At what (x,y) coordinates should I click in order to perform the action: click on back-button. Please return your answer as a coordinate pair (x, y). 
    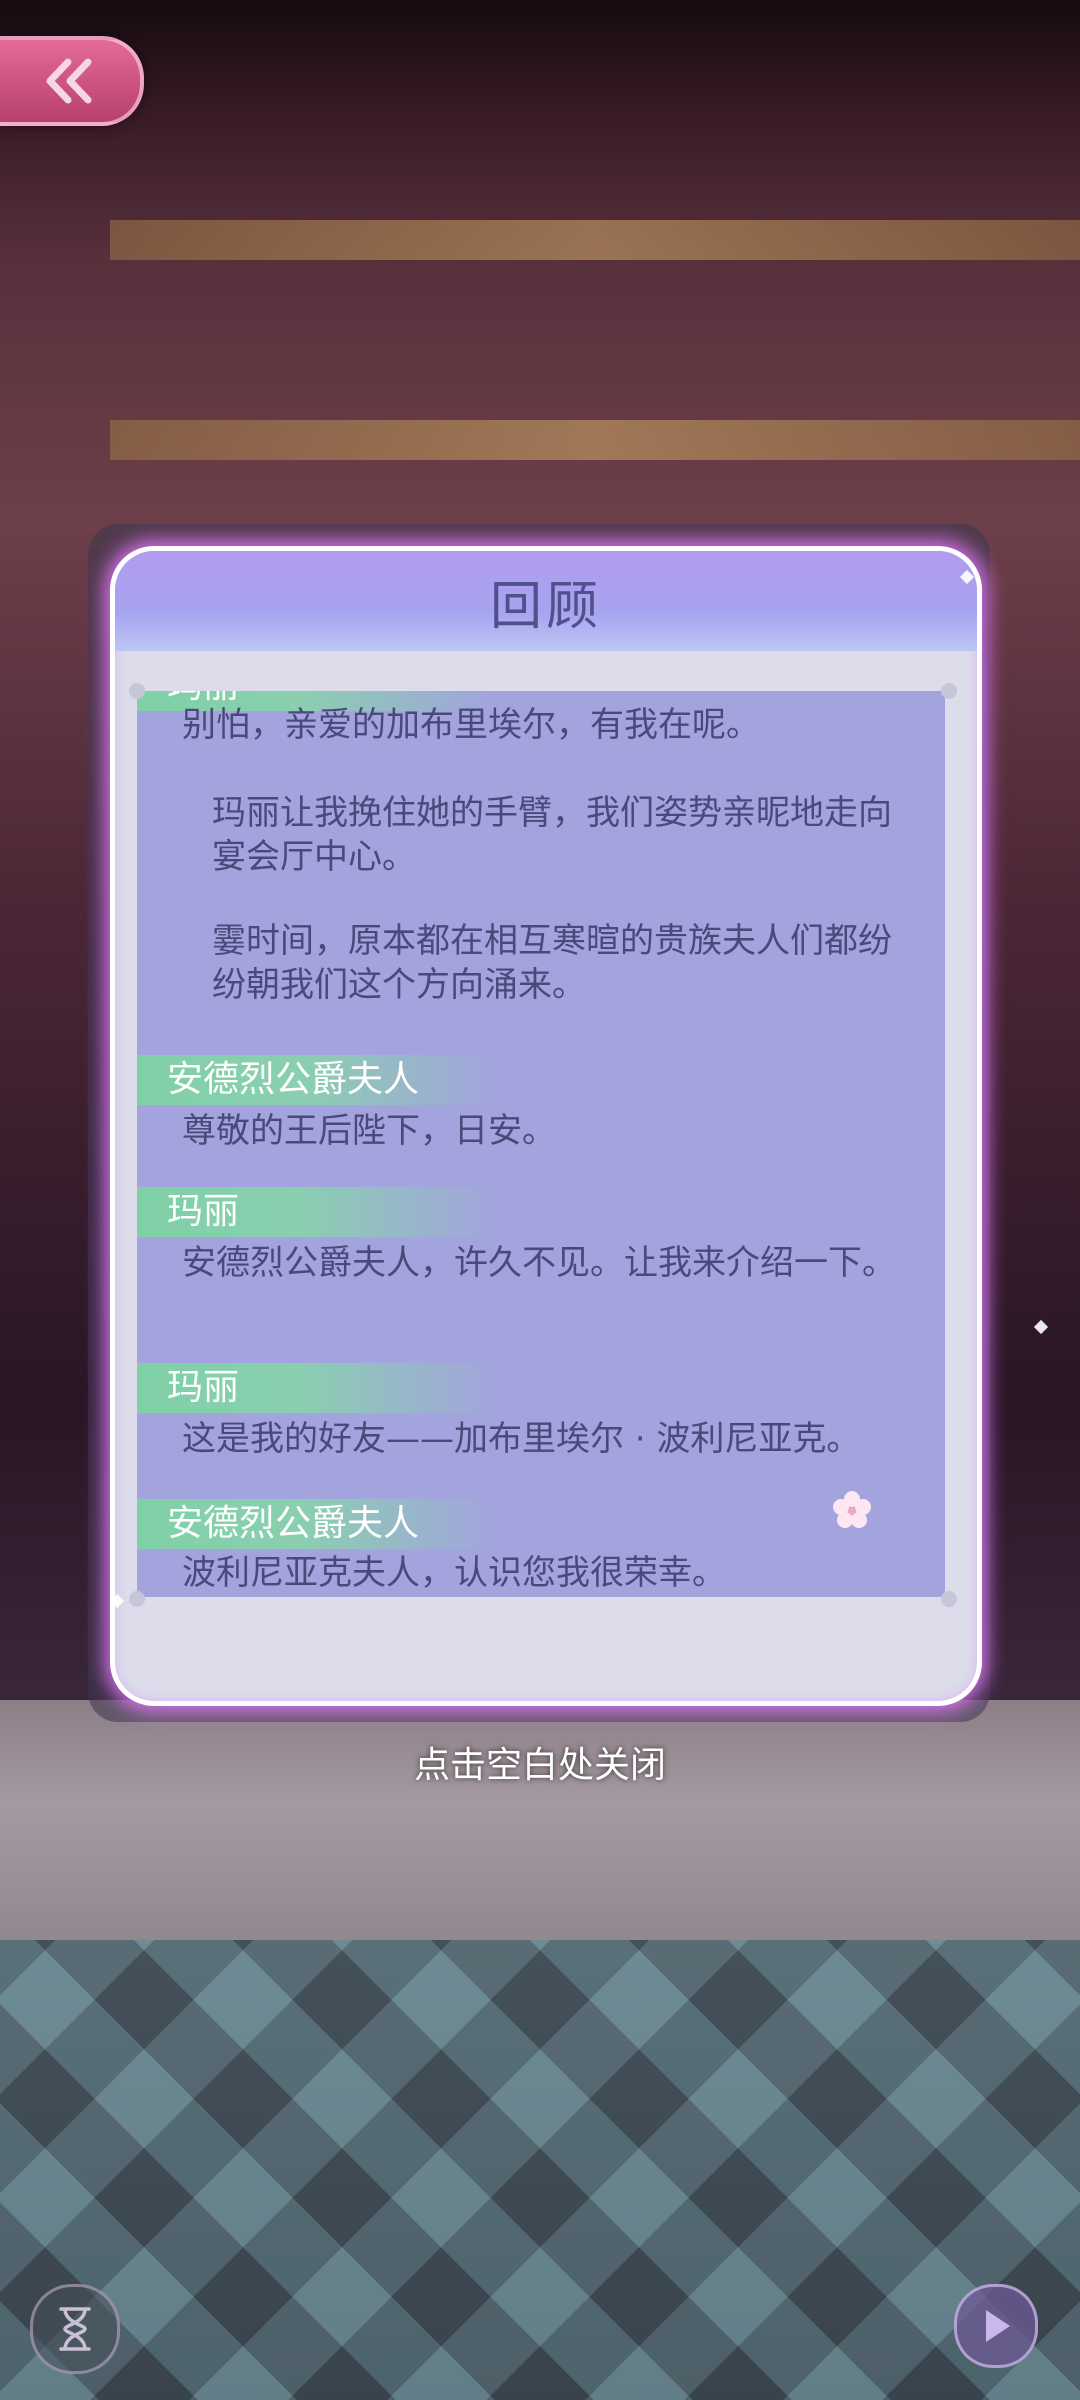
    Looking at the image, I should click on (72, 81).